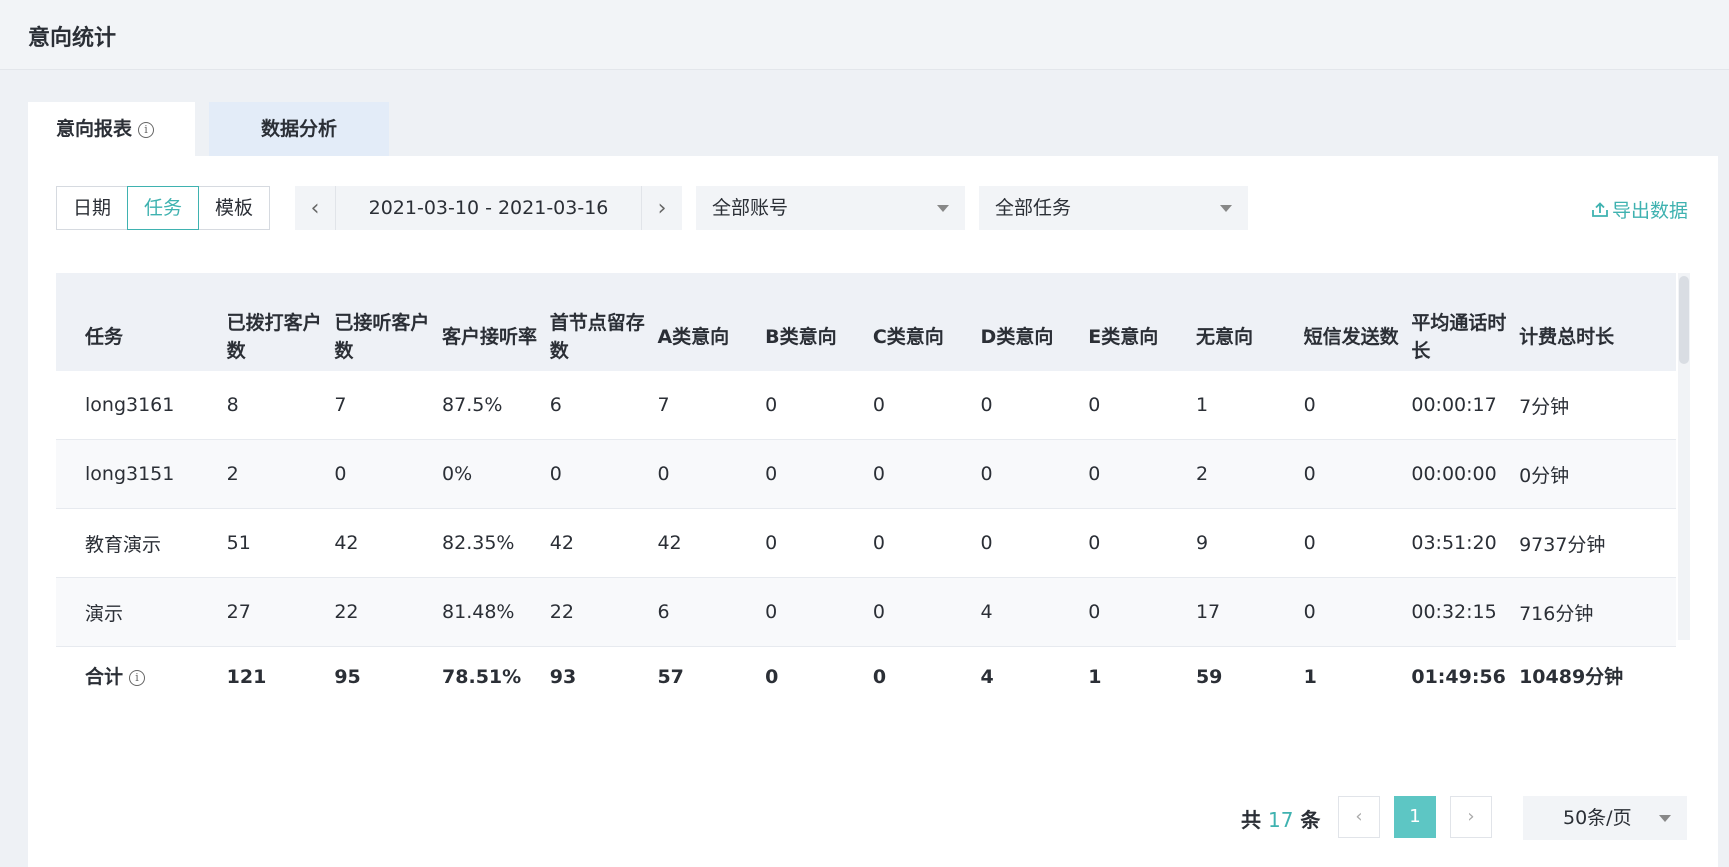 Image resolution: width=1729 pixels, height=867 pixels. I want to click on table-cell: 演示, so click(141, 612).